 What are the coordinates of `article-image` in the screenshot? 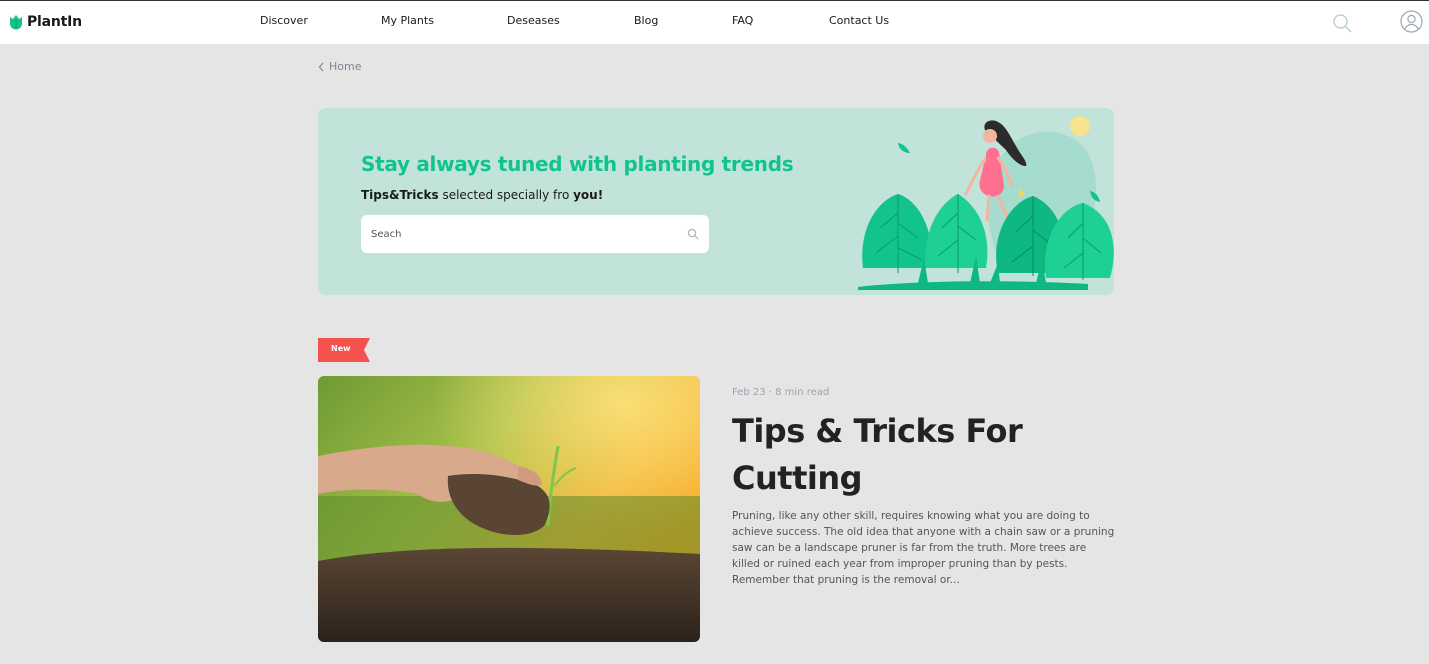 It's located at (509, 509).